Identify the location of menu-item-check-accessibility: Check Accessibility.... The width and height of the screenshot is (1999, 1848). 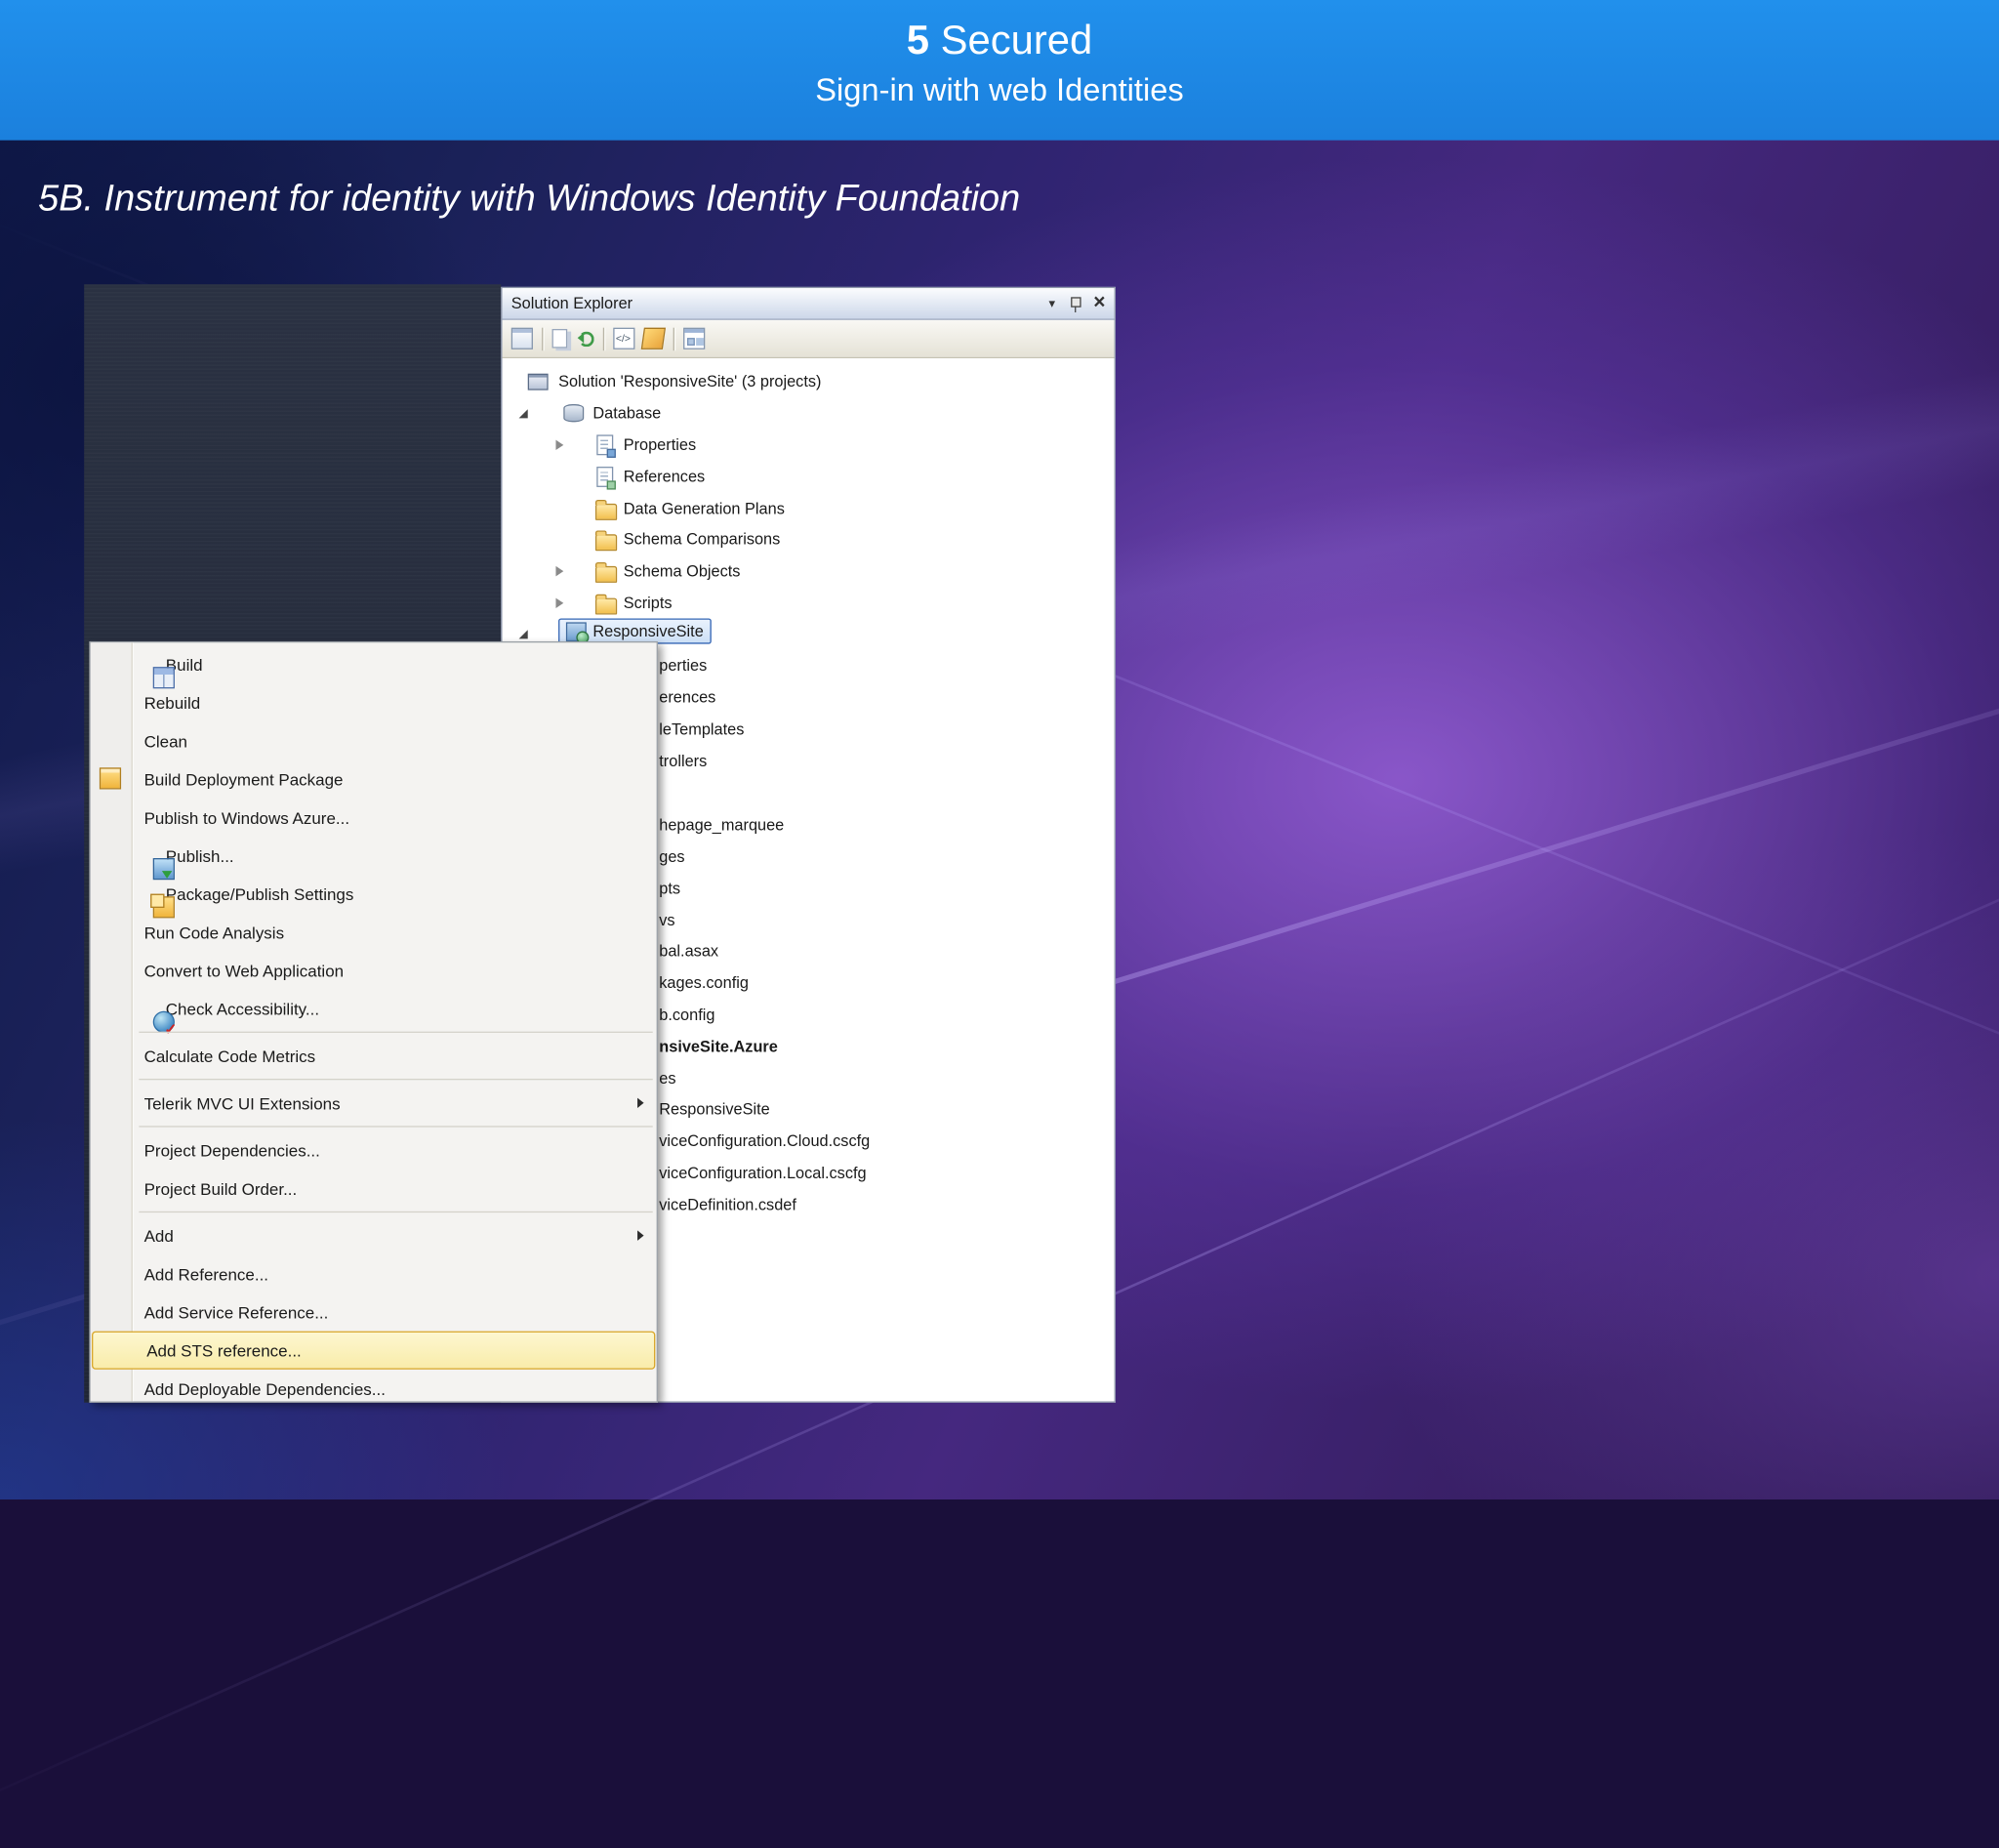
(374, 1014).